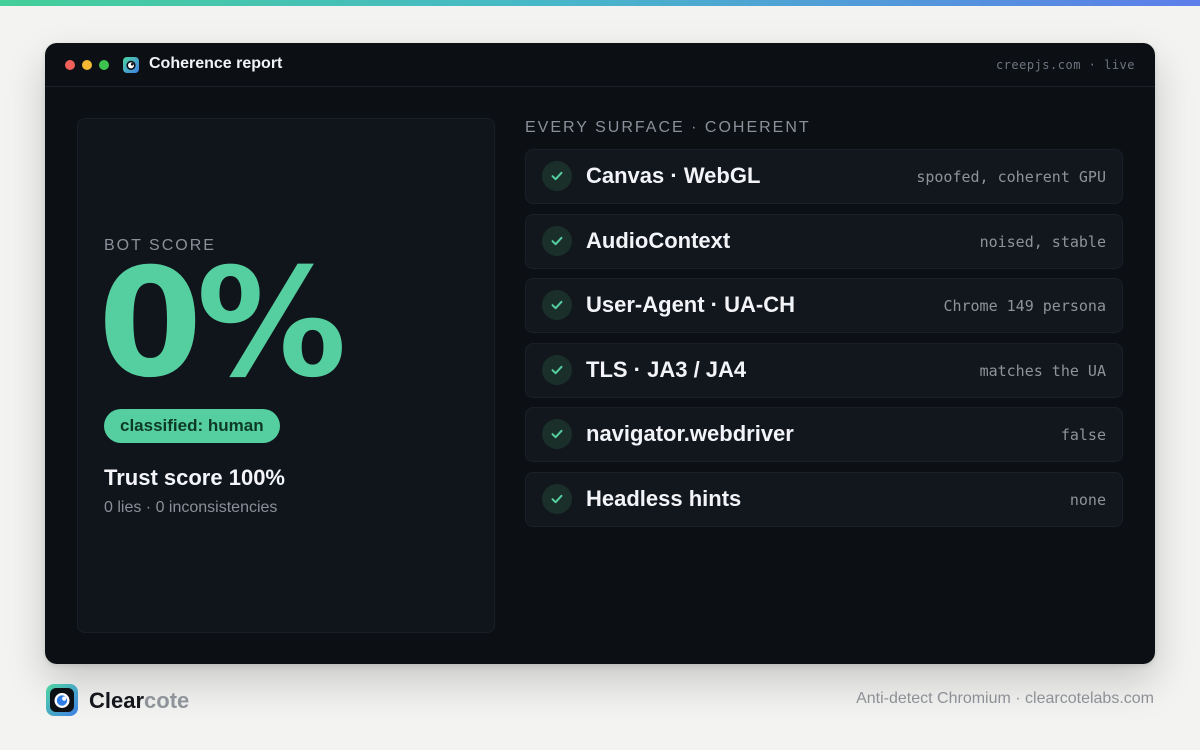  Describe the element at coordinates (824, 241) in the screenshot. I see `surface-row-audiocontext: AudioContext noised, stable` at that location.